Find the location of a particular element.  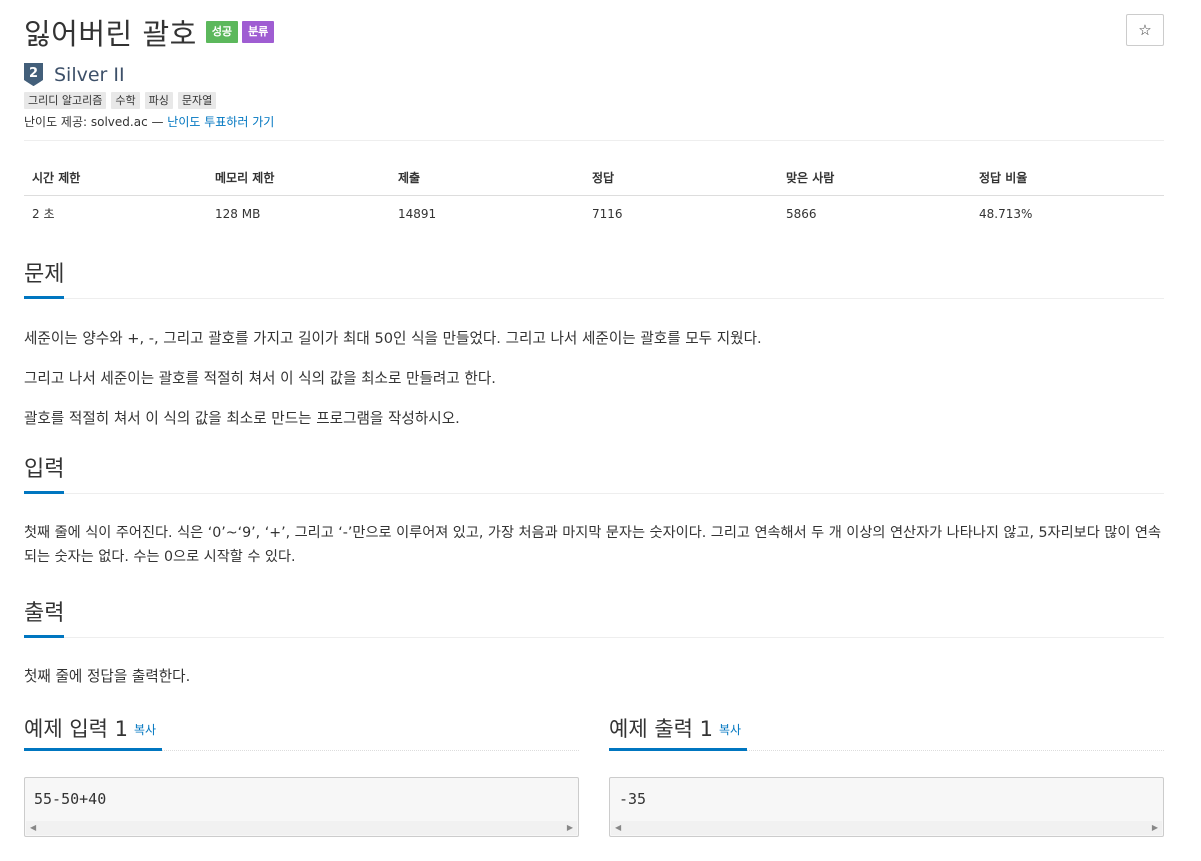

info-table-row: 2 초 128 MB 14891 7116 5866 48.713% is located at coordinates (594, 214).